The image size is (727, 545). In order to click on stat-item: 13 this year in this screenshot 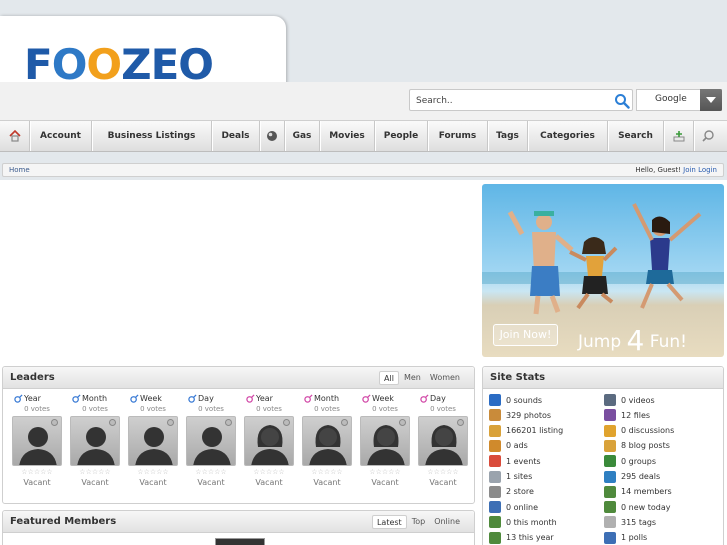, I will do `click(521, 538)`.